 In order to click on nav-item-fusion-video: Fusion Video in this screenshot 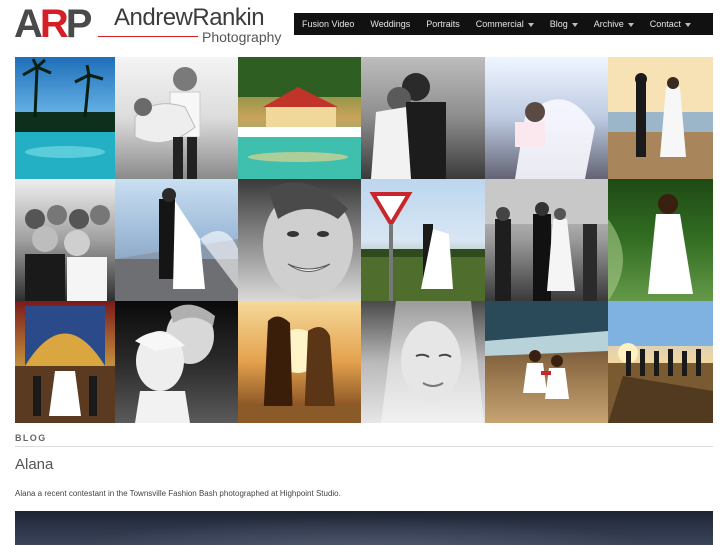, I will do `click(328, 24)`.